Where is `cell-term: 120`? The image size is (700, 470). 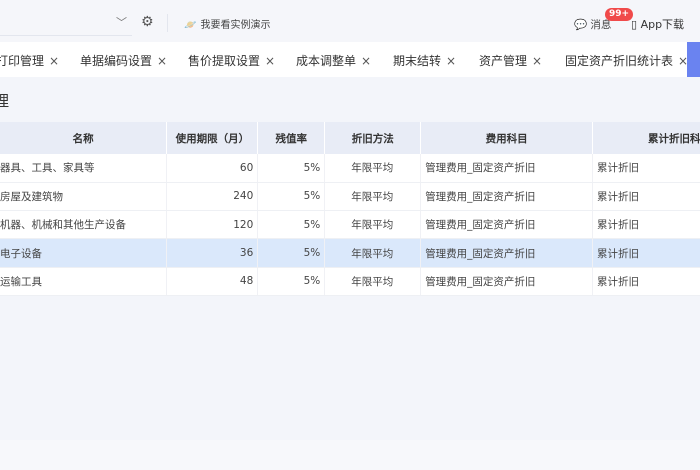
cell-term: 120 is located at coordinates (212, 225).